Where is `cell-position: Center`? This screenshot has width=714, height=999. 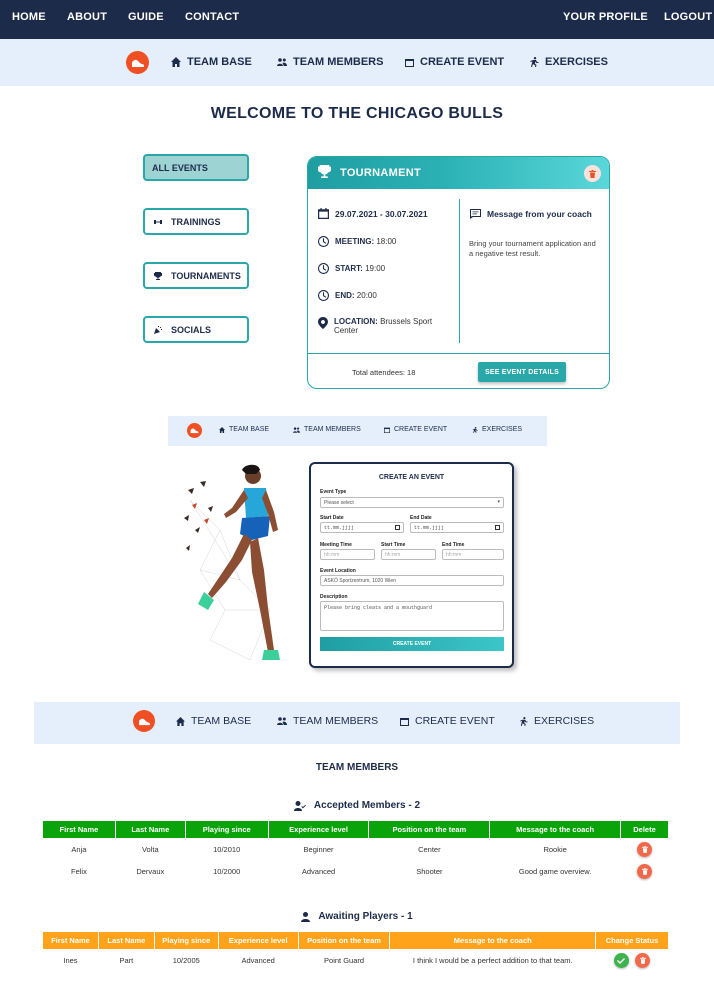
cell-position: Center is located at coordinates (429, 850).